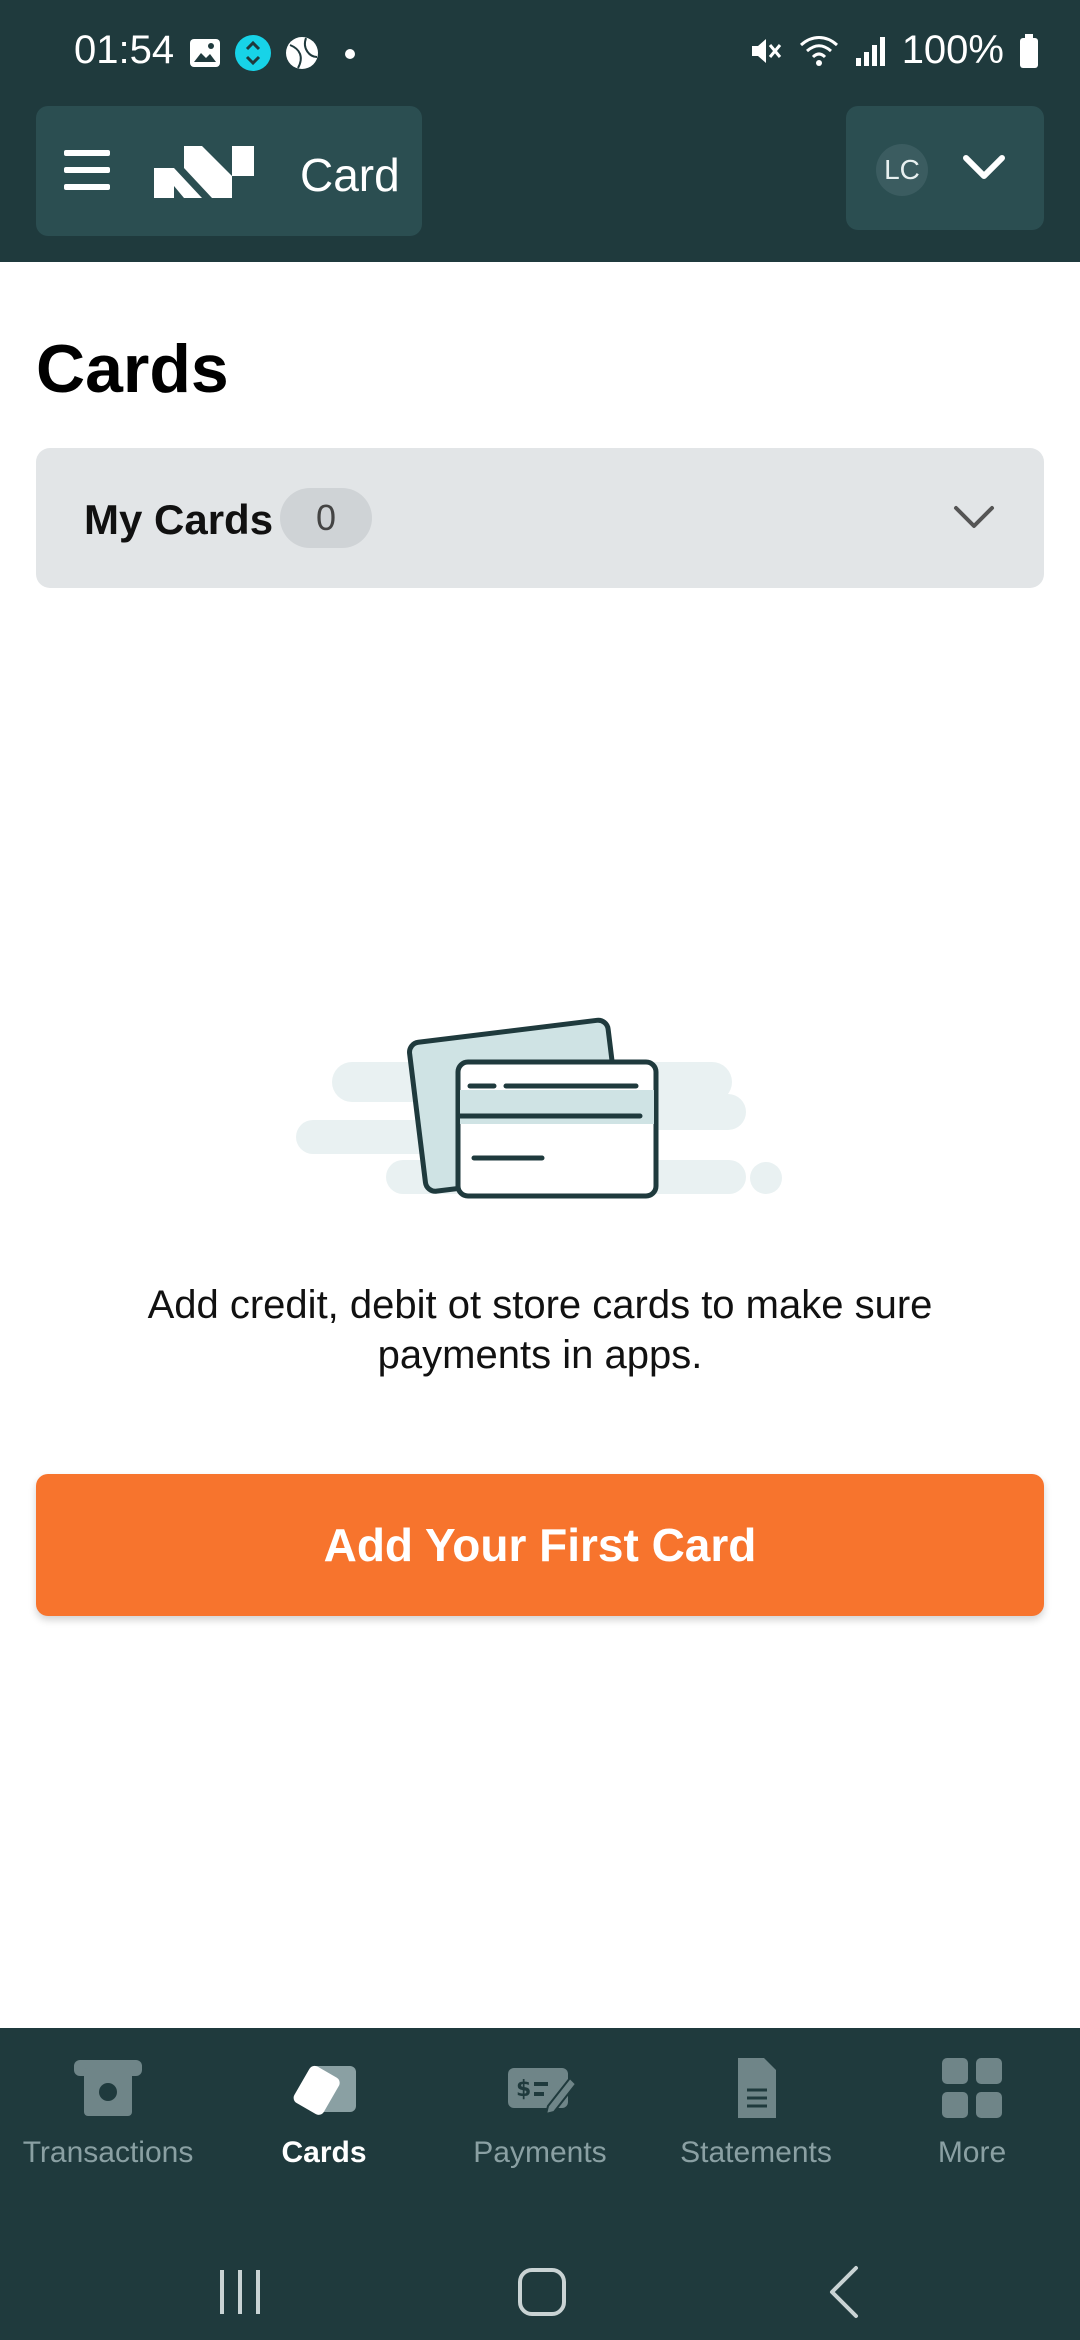 Image resolution: width=1080 pixels, height=2340 pixels. What do you see at coordinates (945, 168) in the screenshot?
I see `account-switcher: LC` at bounding box center [945, 168].